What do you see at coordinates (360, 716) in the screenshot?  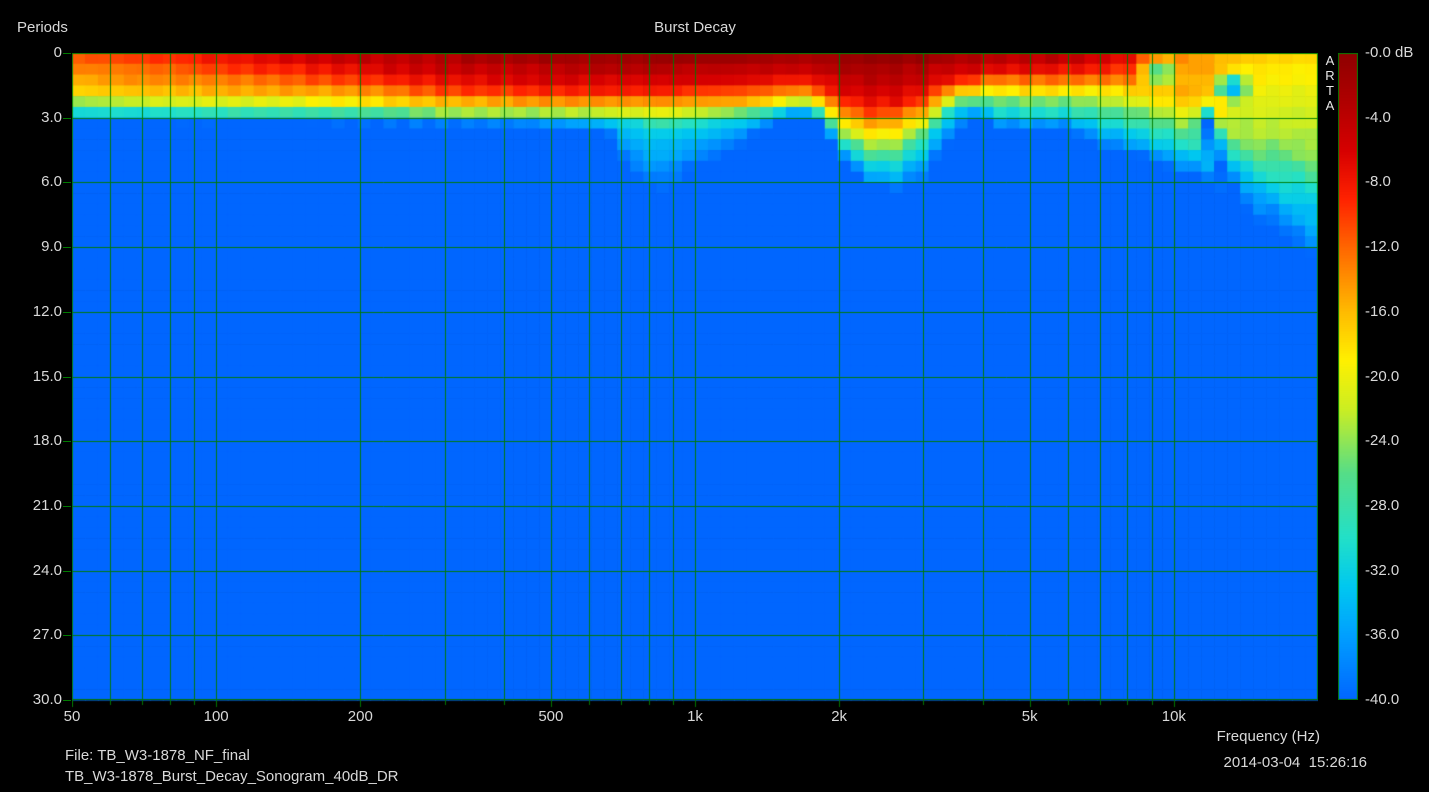 I see `x-tick-label: 200` at bounding box center [360, 716].